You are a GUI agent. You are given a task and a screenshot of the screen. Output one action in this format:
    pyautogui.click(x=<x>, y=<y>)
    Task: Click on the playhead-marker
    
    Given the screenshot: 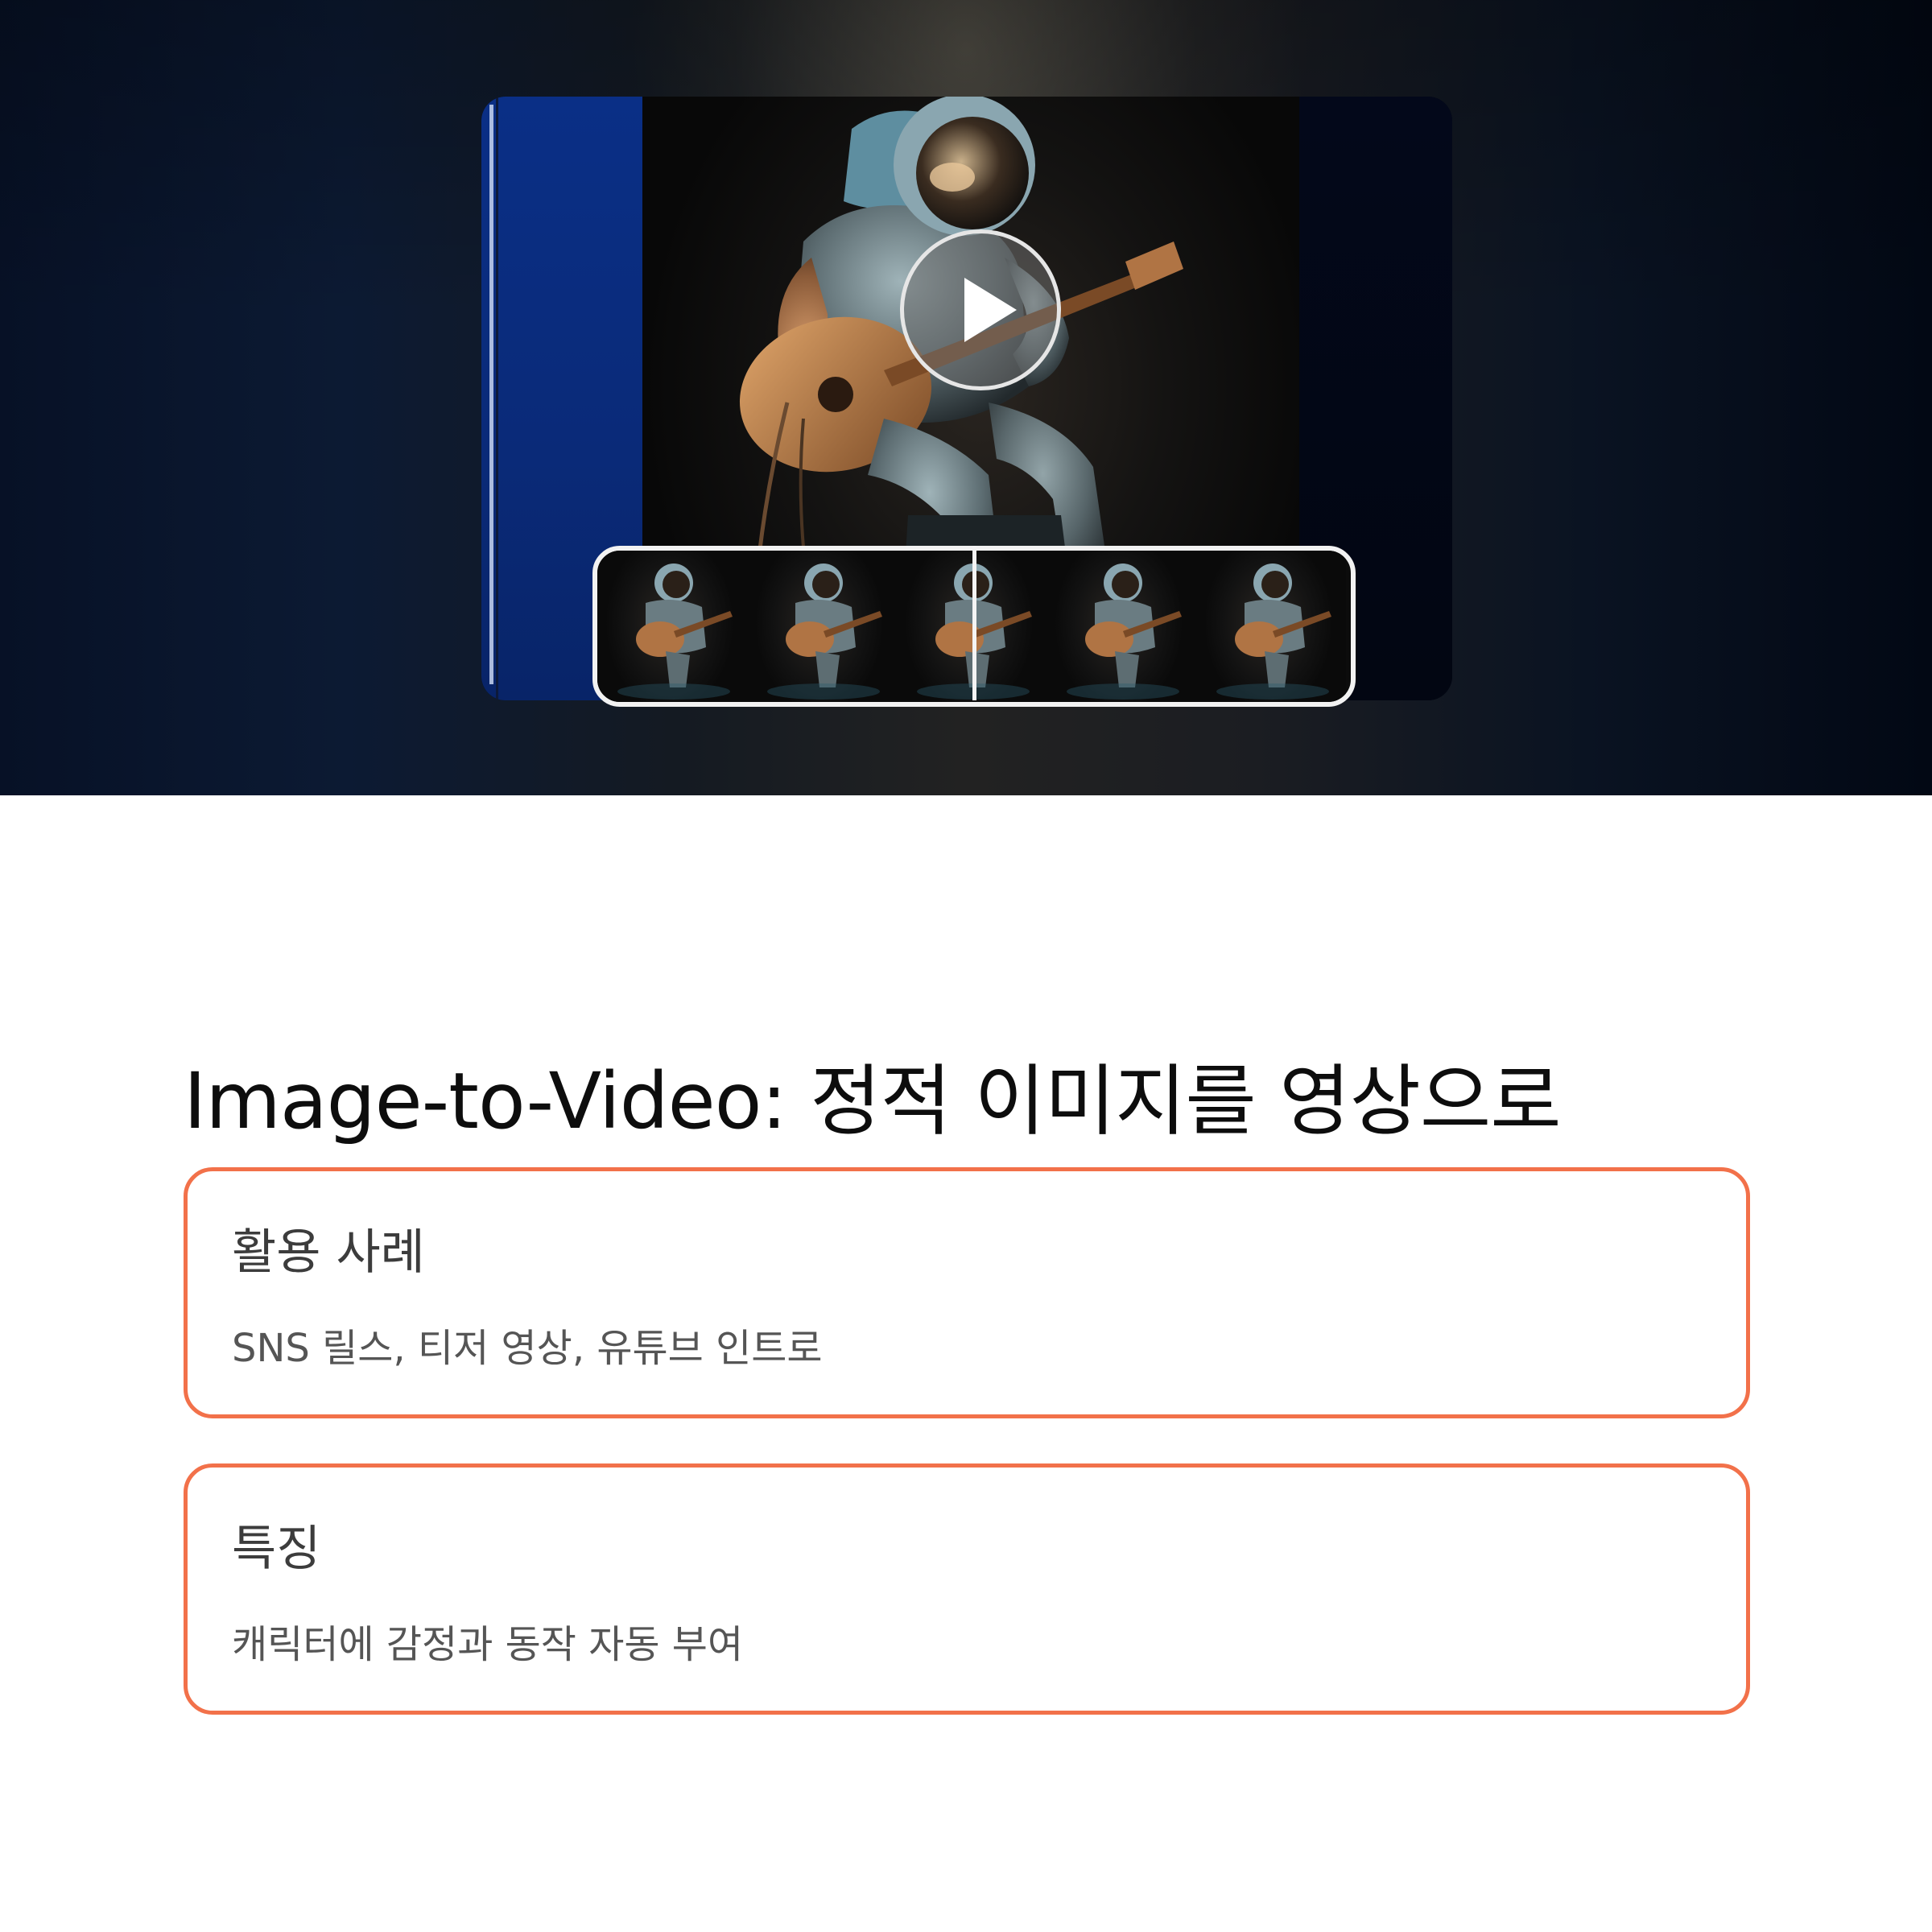 What is the action you would take?
    pyautogui.click(x=974, y=623)
    